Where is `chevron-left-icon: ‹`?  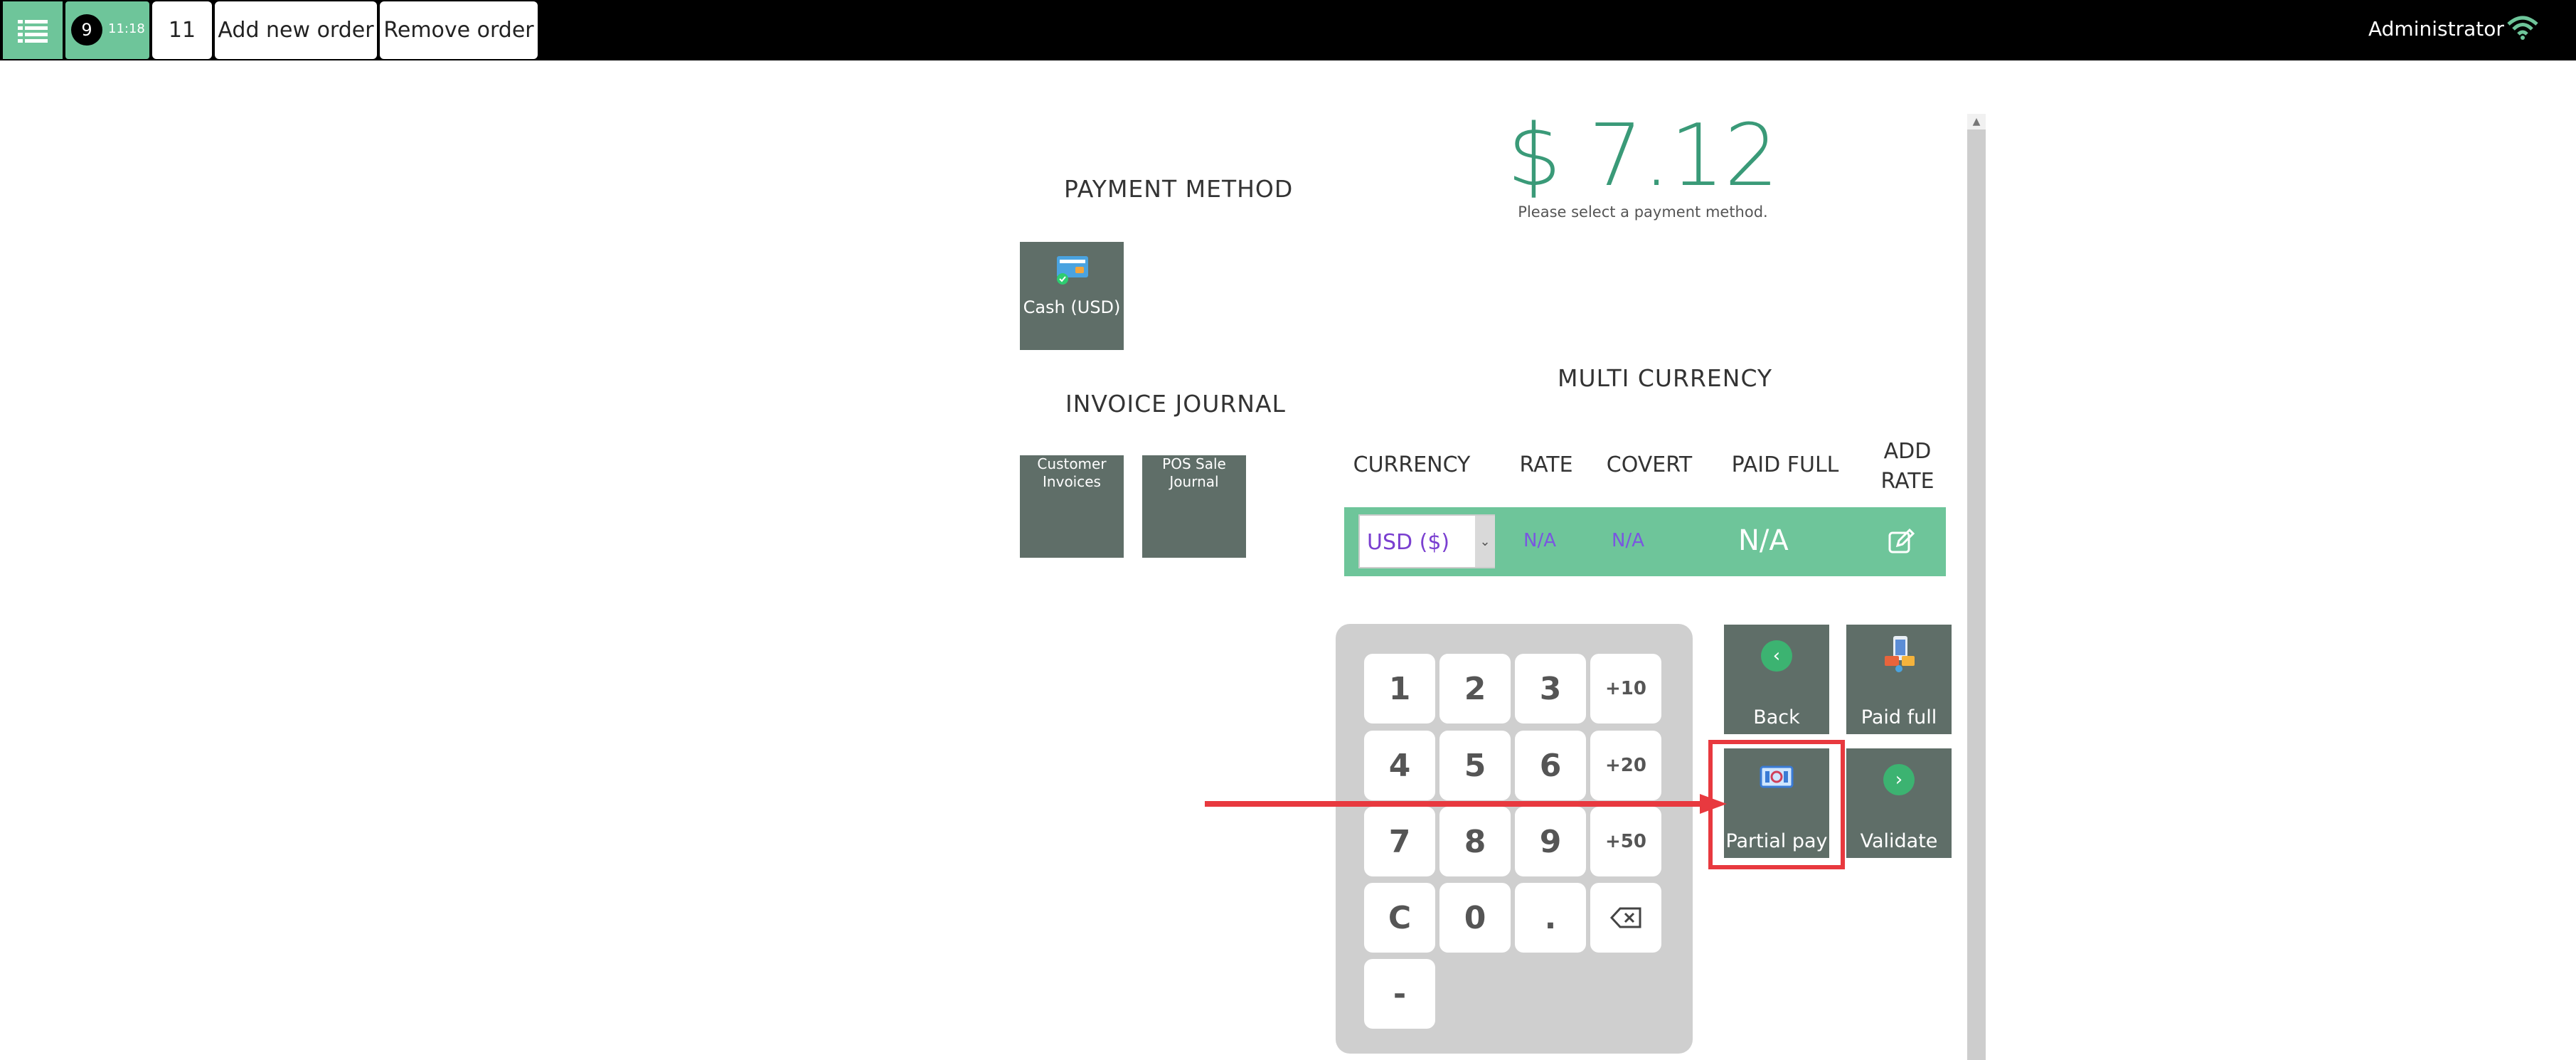
chevron-left-icon: ‹ is located at coordinates (1776, 656).